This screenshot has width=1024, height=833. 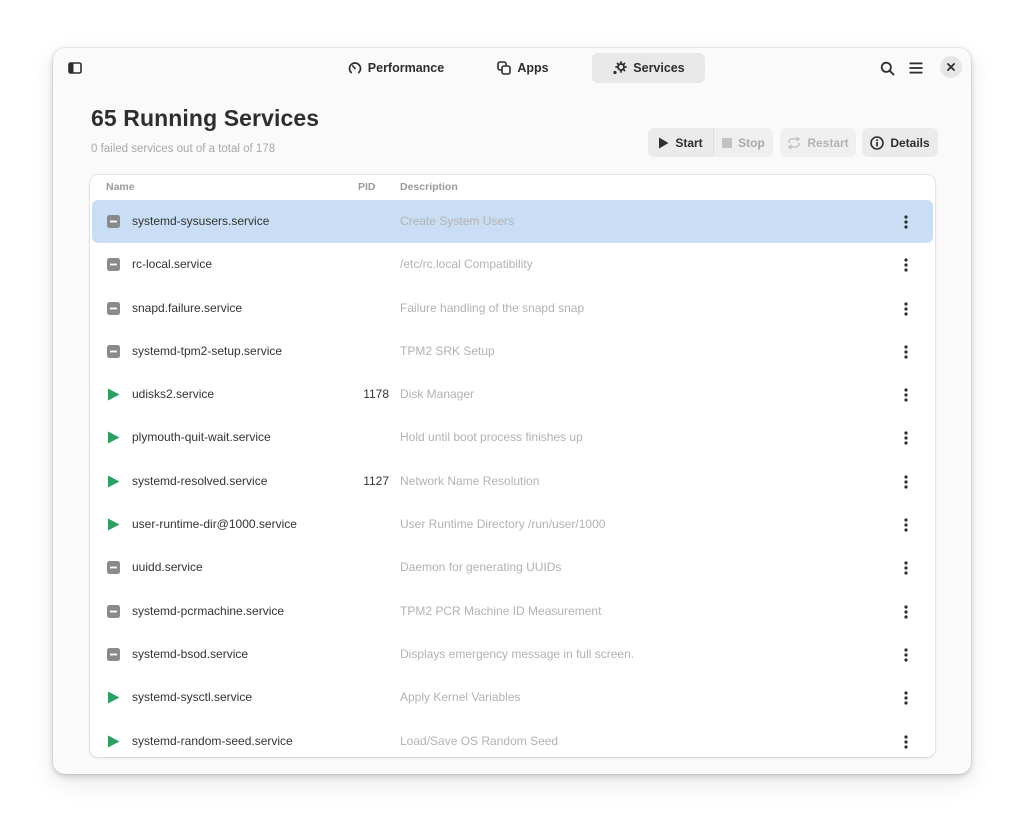 What do you see at coordinates (205, 118) in the screenshot?
I see `page-title: 65 Running Services` at bounding box center [205, 118].